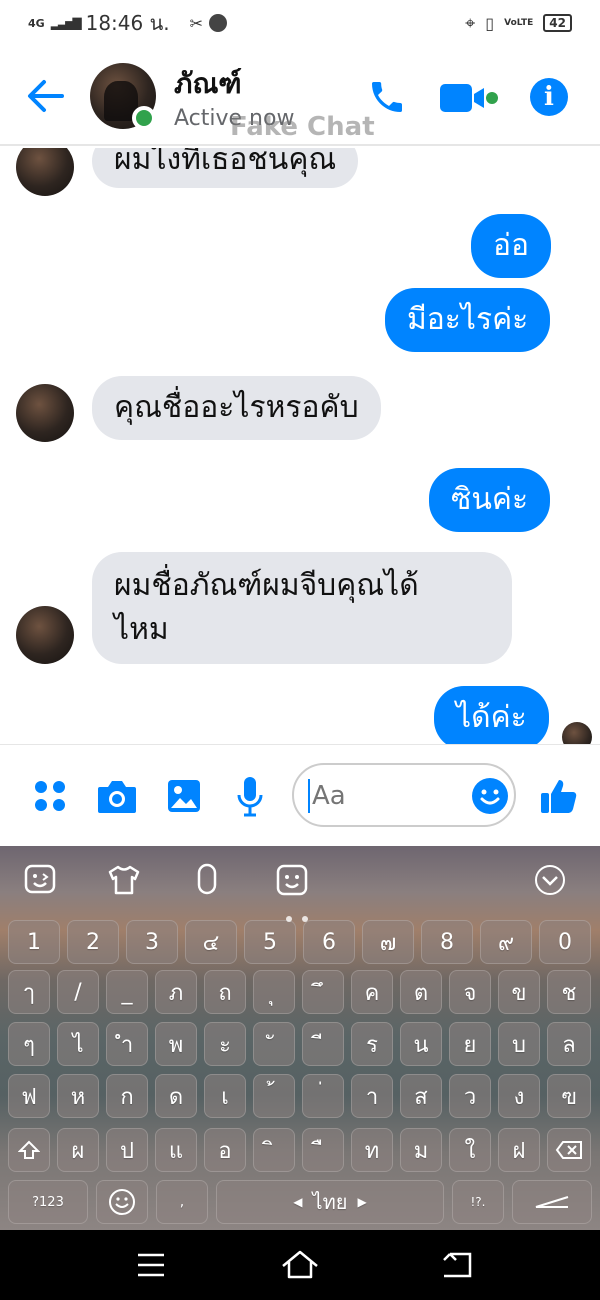  I want to click on key: ห, so click(78, 1096).